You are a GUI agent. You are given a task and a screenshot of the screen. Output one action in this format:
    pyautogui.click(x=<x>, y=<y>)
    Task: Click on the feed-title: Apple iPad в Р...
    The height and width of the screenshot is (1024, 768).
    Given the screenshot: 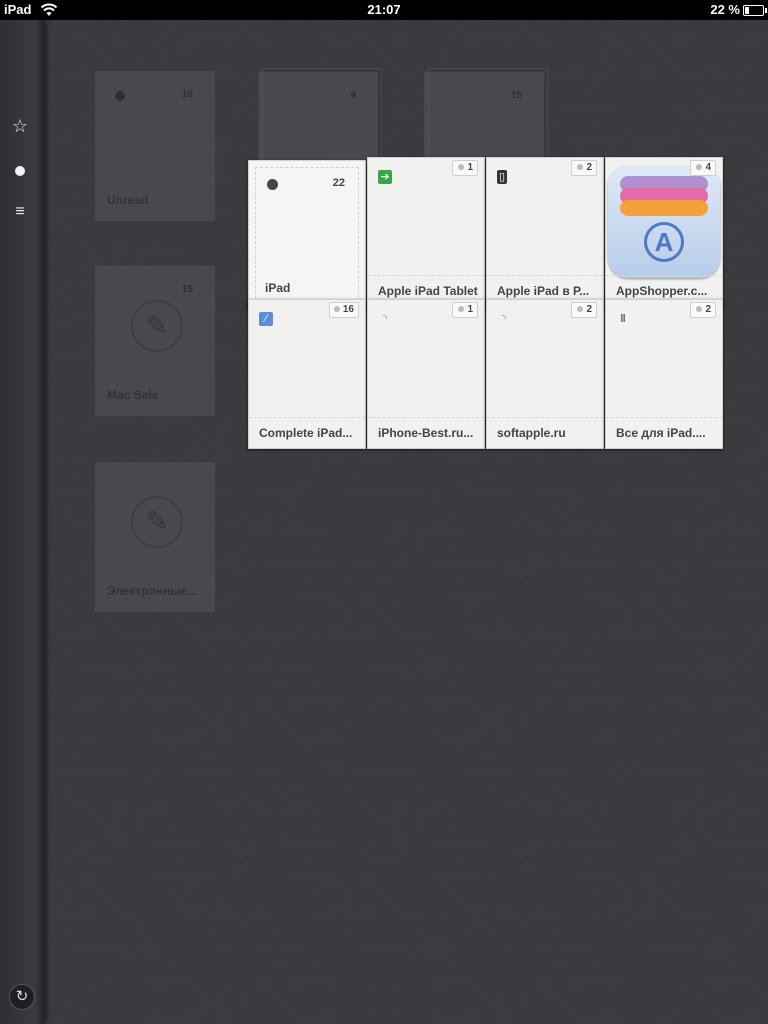 What is the action you would take?
    pyautogui.click(x=543, y=291)
    